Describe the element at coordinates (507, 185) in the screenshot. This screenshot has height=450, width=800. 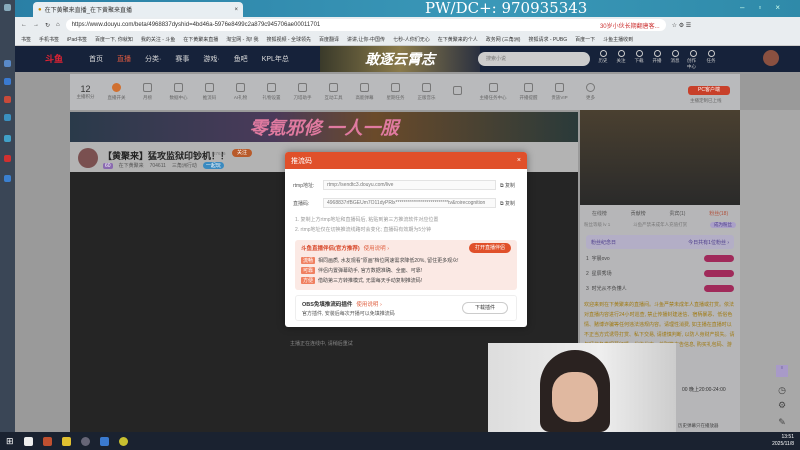
I see `copy-rtmp-button: ⧉ 复制` at that location.